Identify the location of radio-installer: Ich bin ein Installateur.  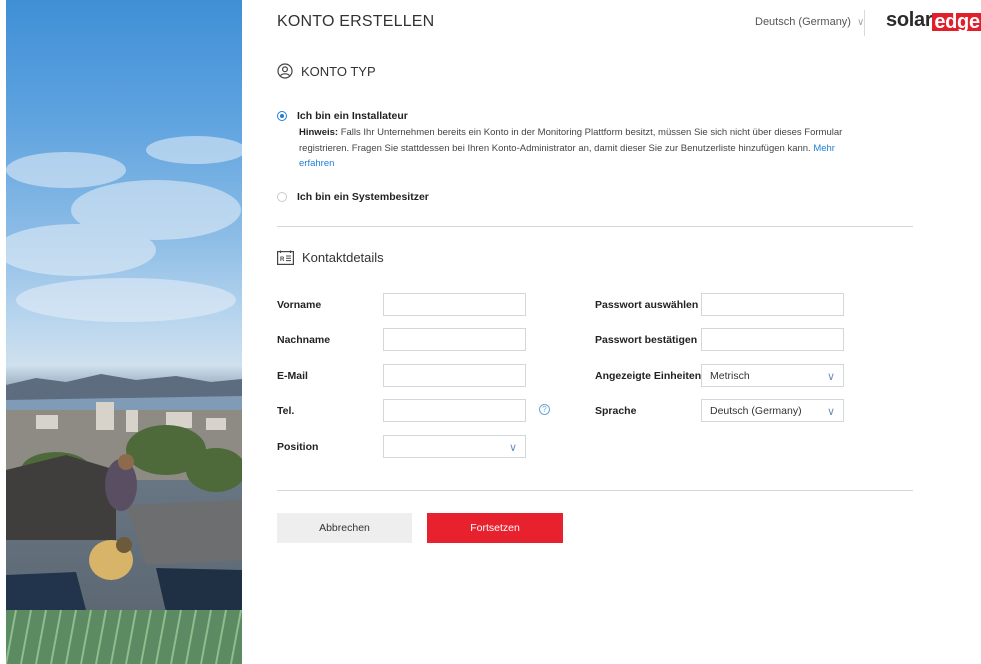
(342, 116).